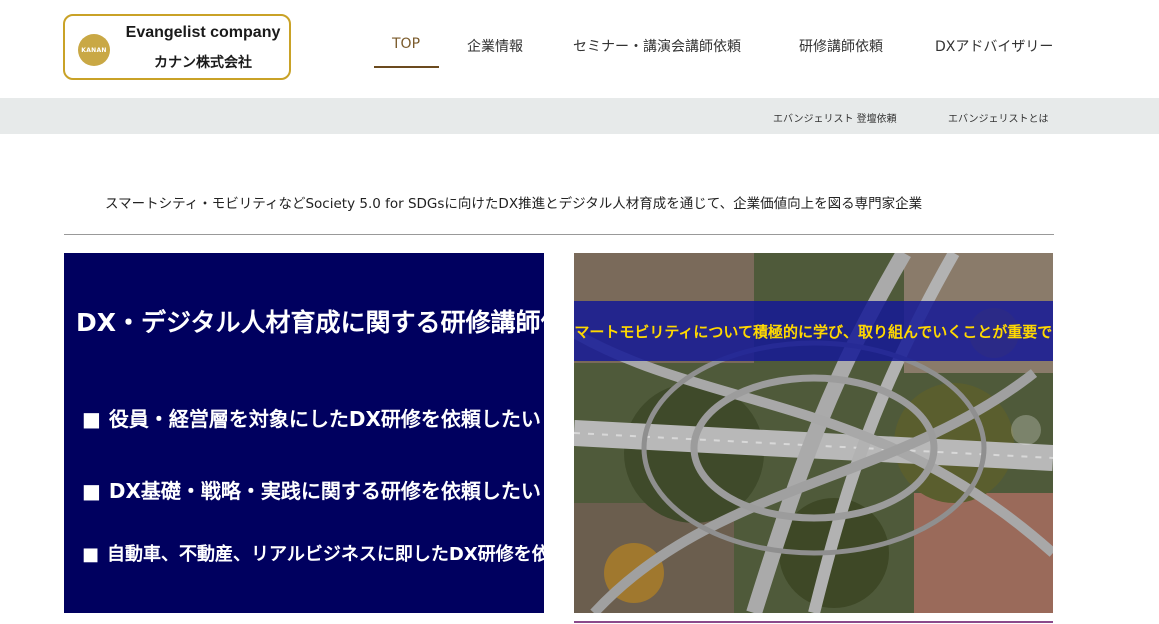 The height and width of the screenshot is (624, 1159). What do you see at coordinates (203, 63) in the screenshot?
I see `logo-name-jp: カナン株式会社` at bounding box center [203, 63].